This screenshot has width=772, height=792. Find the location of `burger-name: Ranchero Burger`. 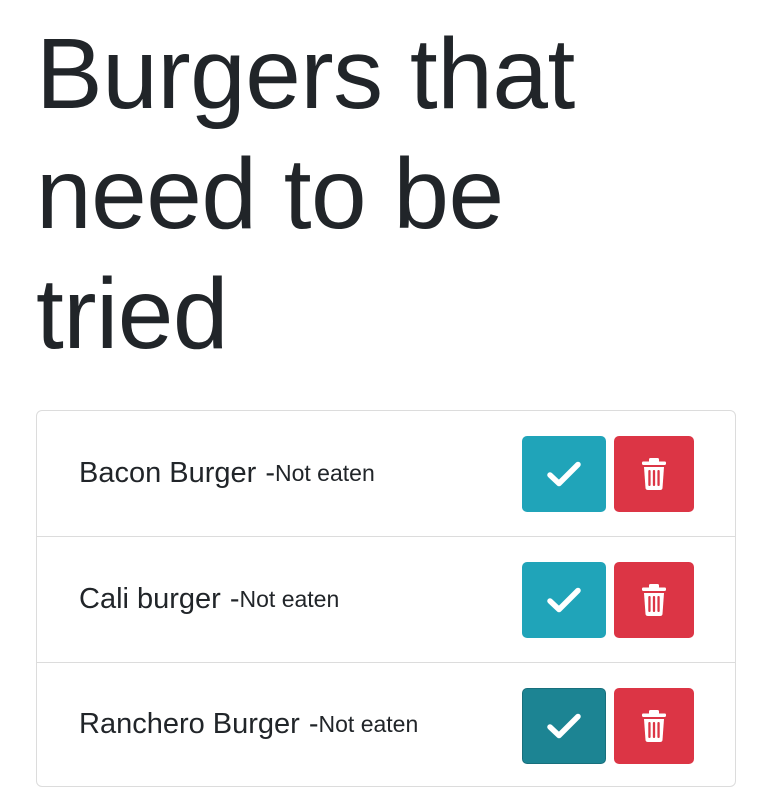

burger-name: Ranchero Burger is located at coordinates (189, 724).